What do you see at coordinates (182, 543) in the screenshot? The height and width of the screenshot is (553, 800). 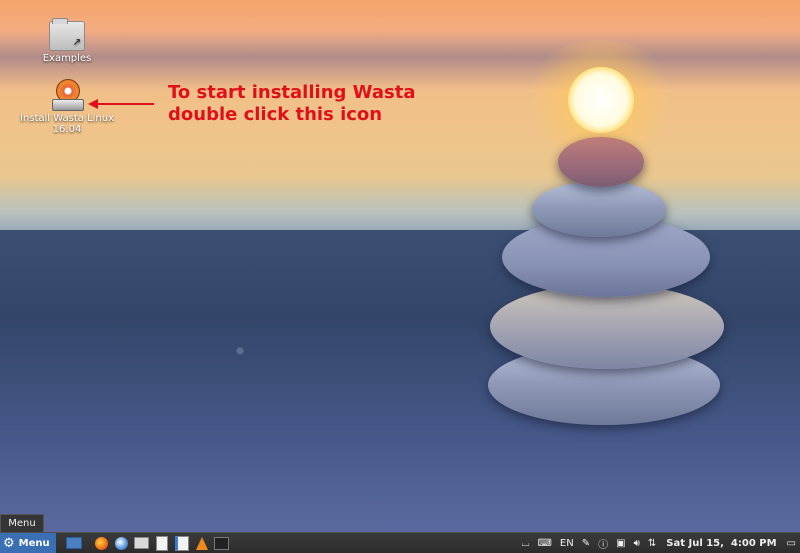 I see `pdf-icon` at bounding box center [182, 543].